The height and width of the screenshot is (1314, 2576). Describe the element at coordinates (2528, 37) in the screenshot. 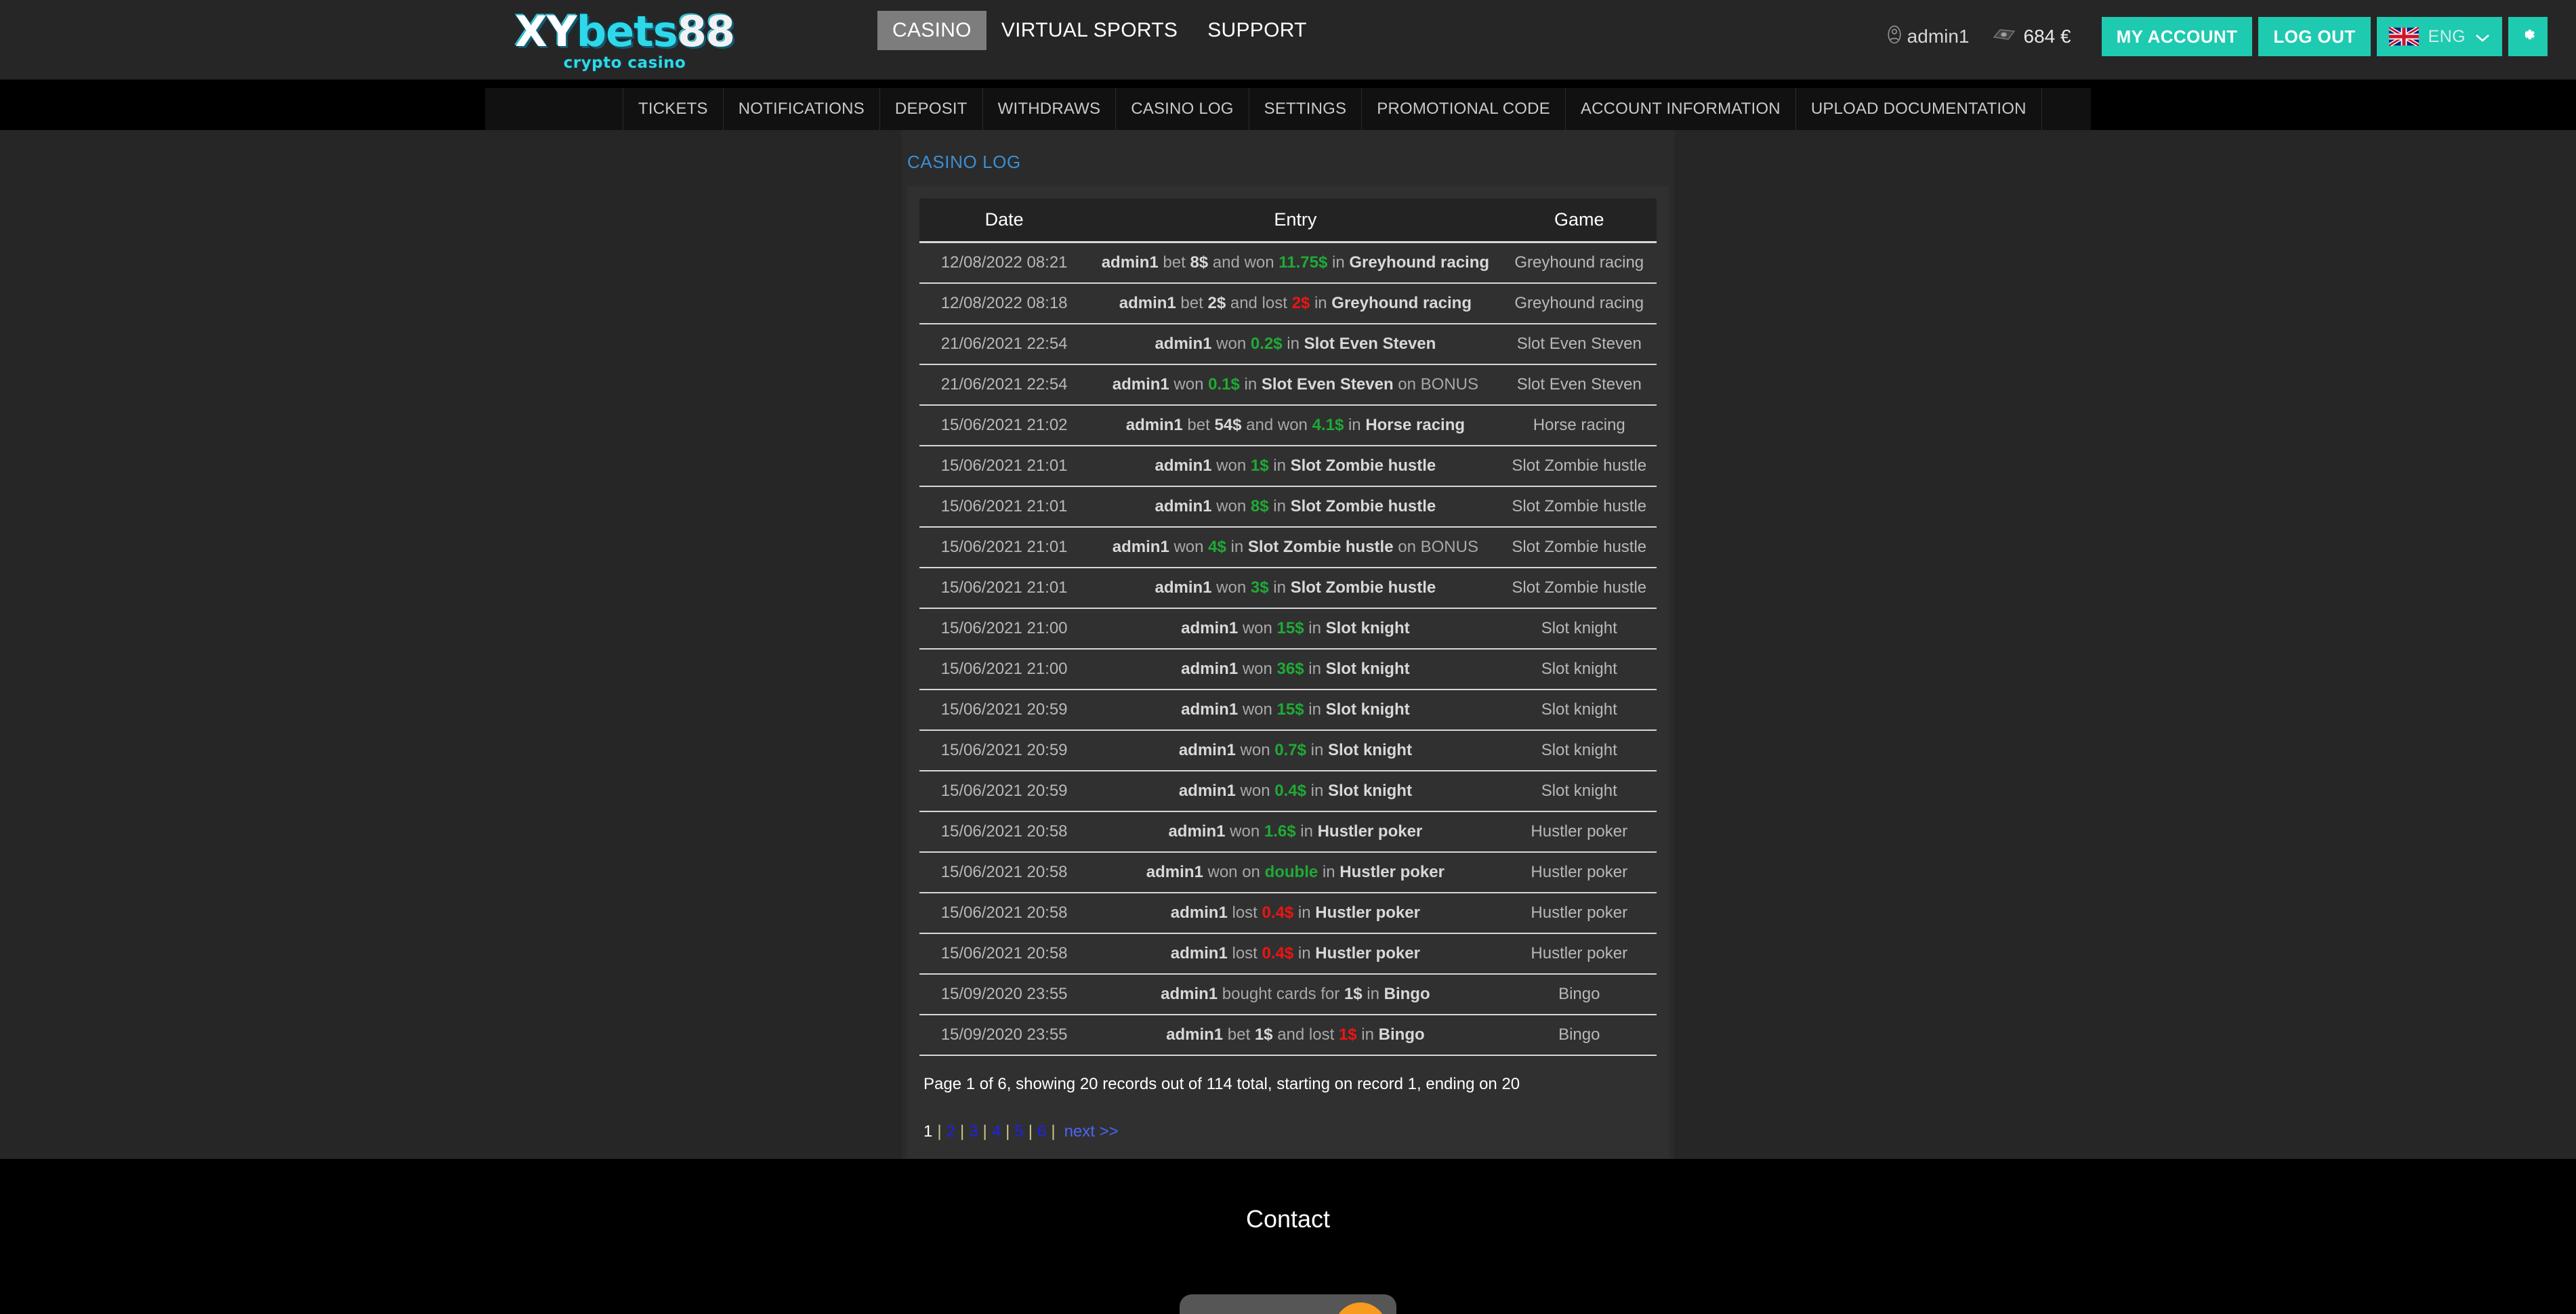

I see `settings-button` at that location.